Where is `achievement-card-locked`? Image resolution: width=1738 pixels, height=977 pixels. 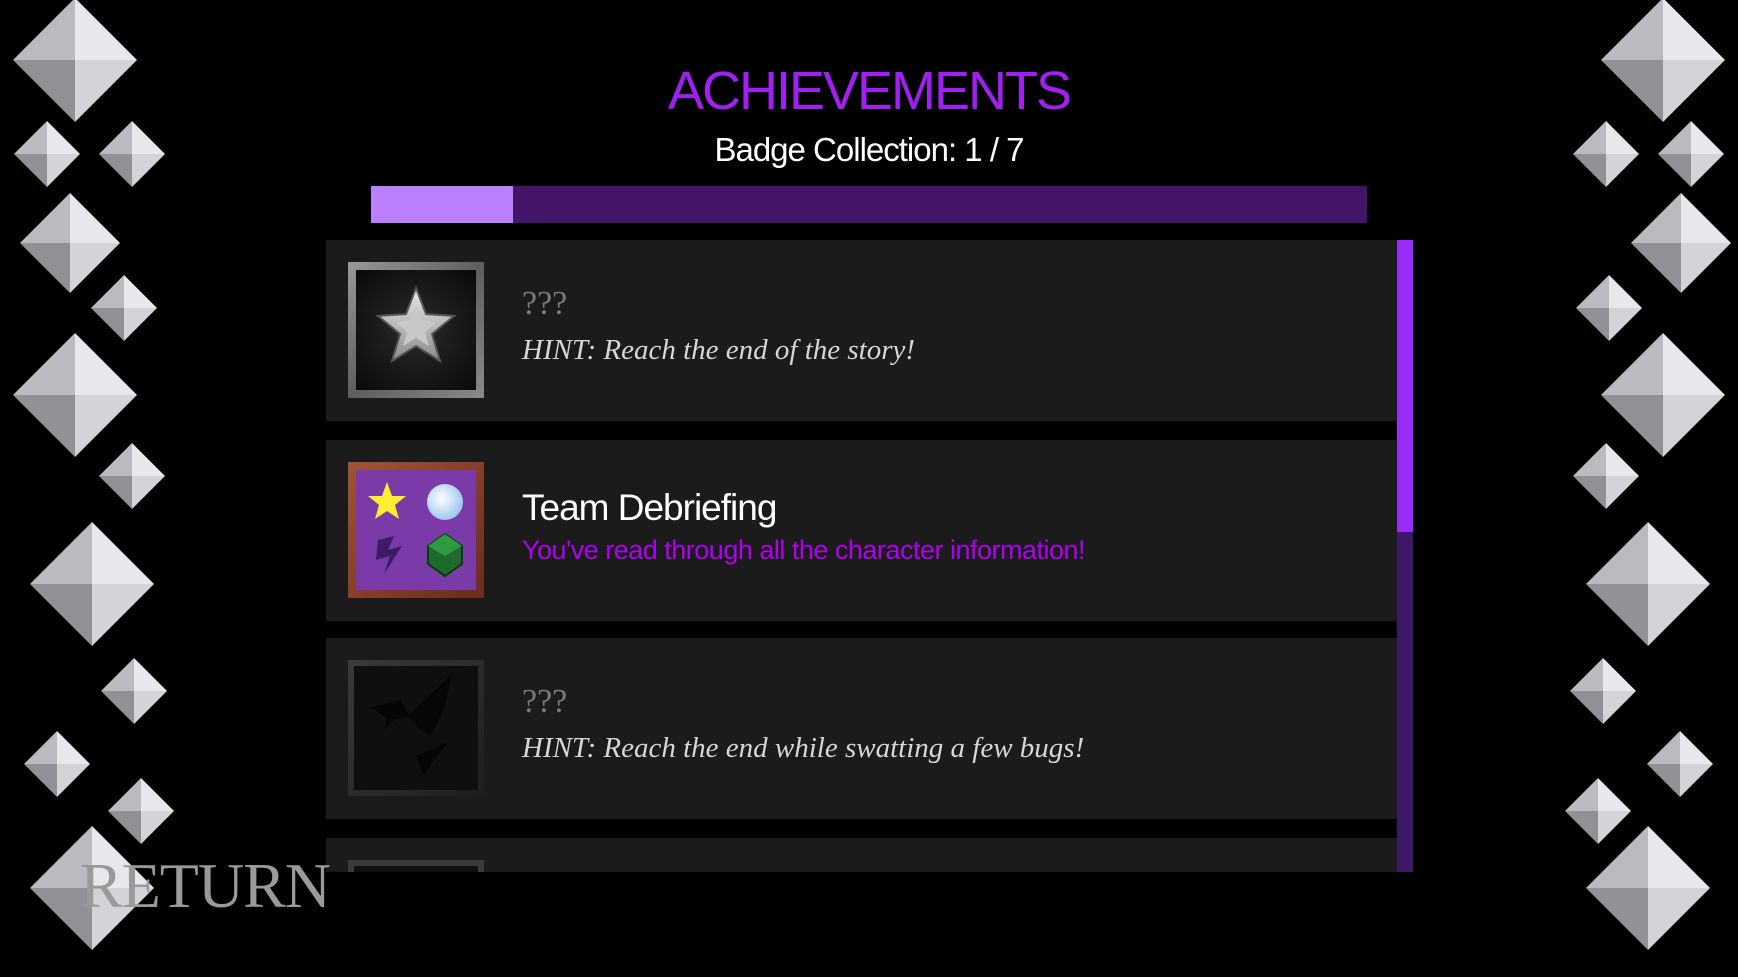
achievement-card-locked is located at coordinates (861, 855).